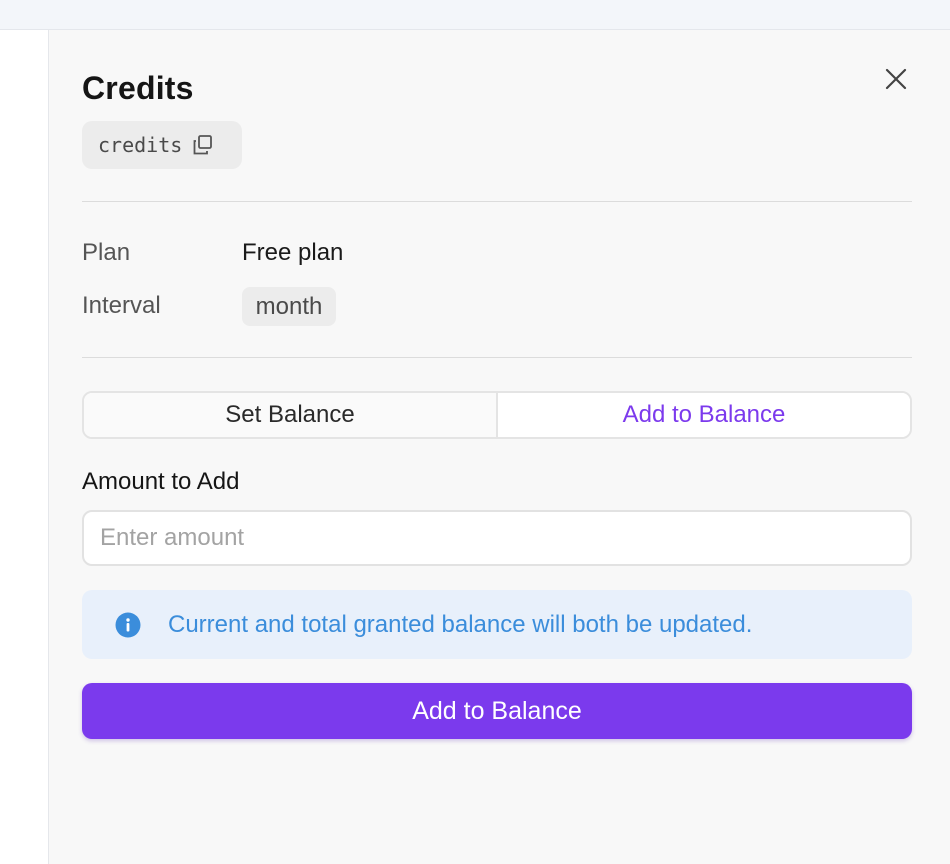  What do you see at coordinates (203, 145) in the screenshot?
I see `copy-icon` at bounding box center [203, 145].